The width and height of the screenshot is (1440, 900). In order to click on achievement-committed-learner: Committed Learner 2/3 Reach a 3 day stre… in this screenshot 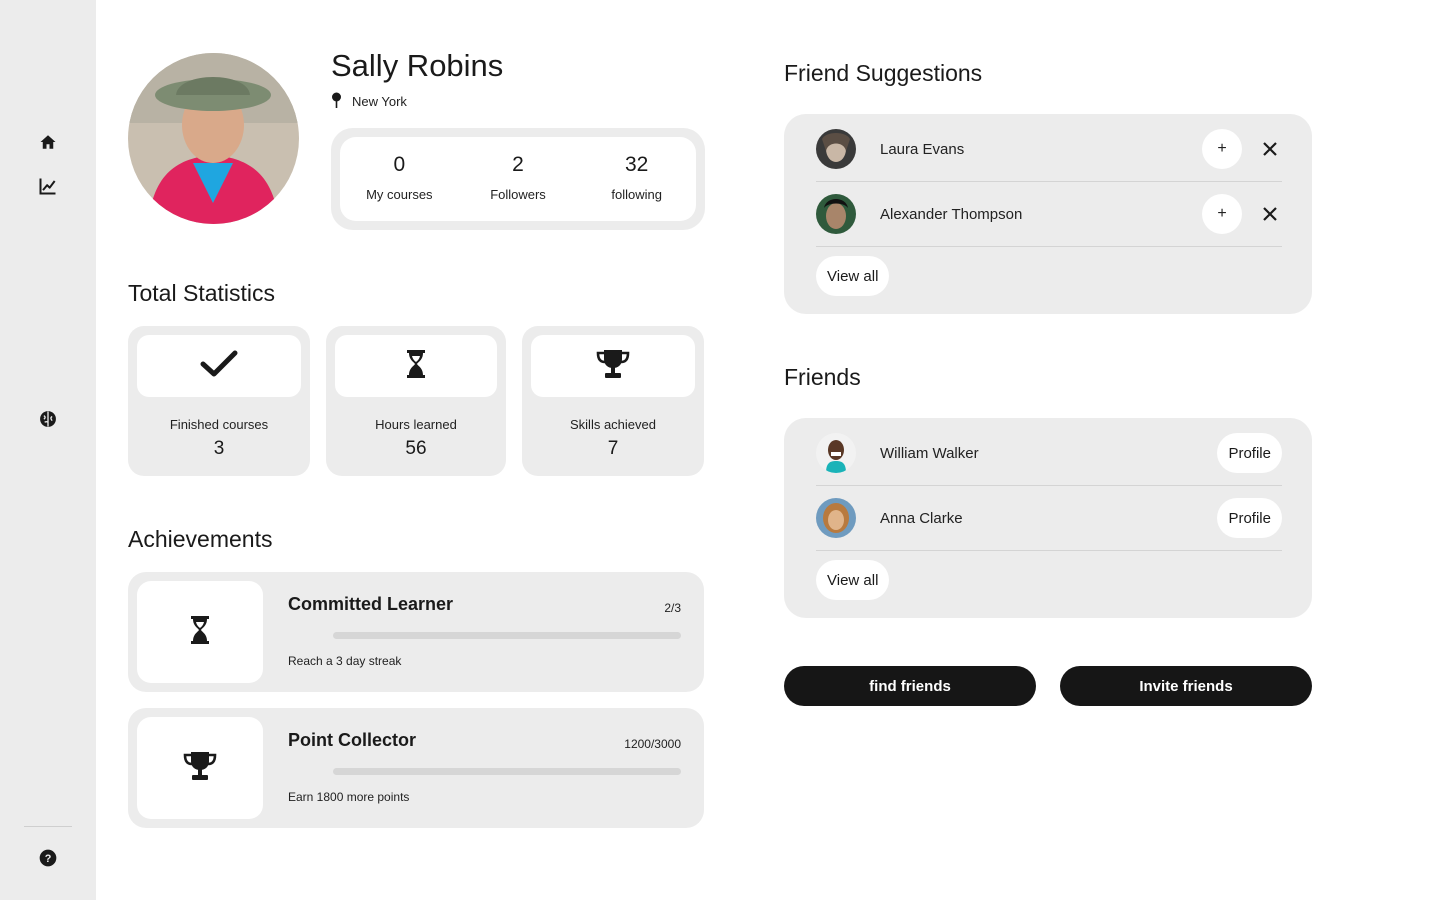, I will do `click(416, 632)`.